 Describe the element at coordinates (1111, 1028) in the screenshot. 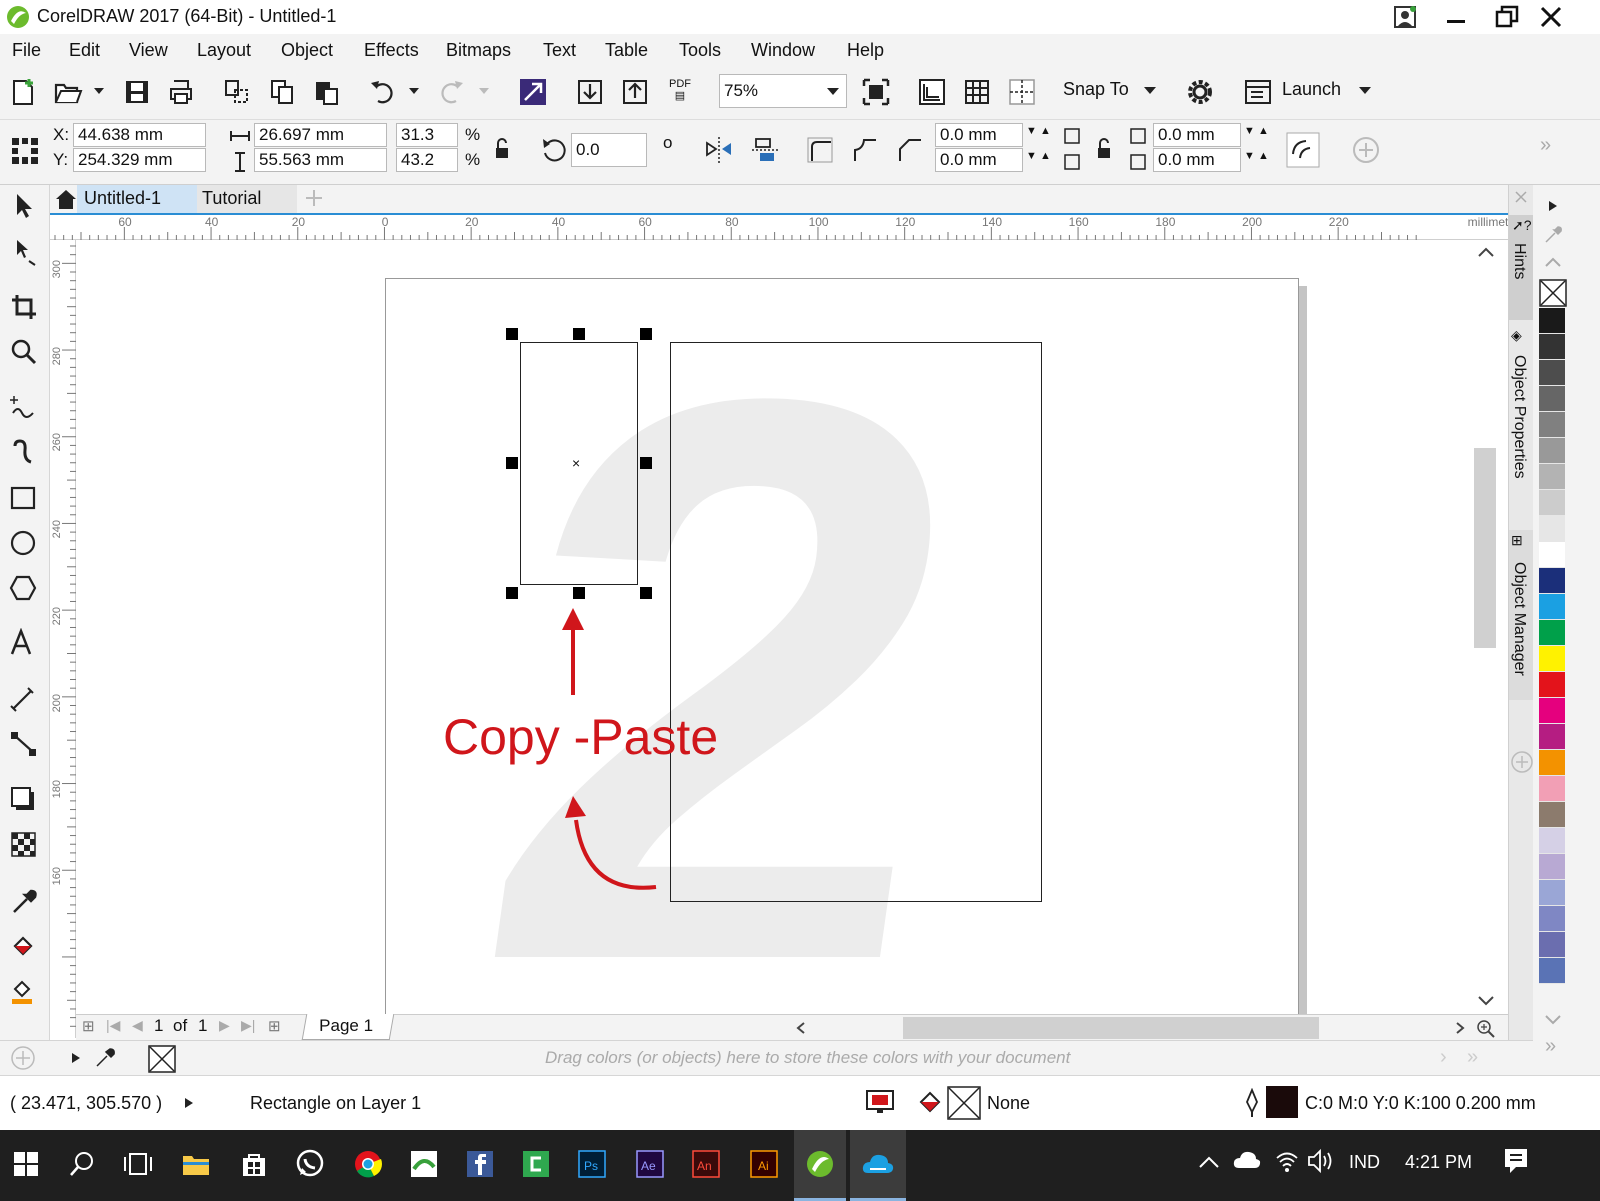

I see `horizontal-scrollbar-thumb` at that location.